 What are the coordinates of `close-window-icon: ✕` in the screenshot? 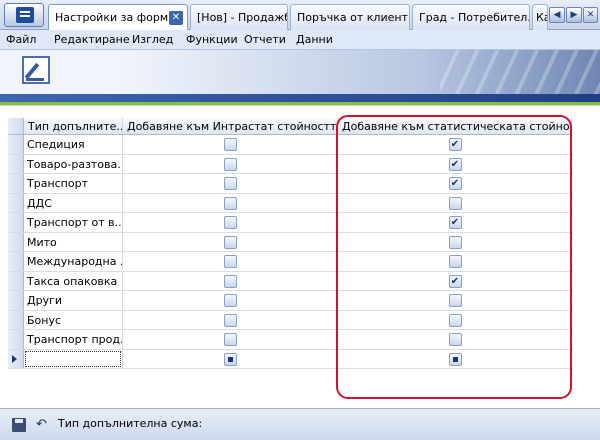 It's located at (590, 15).